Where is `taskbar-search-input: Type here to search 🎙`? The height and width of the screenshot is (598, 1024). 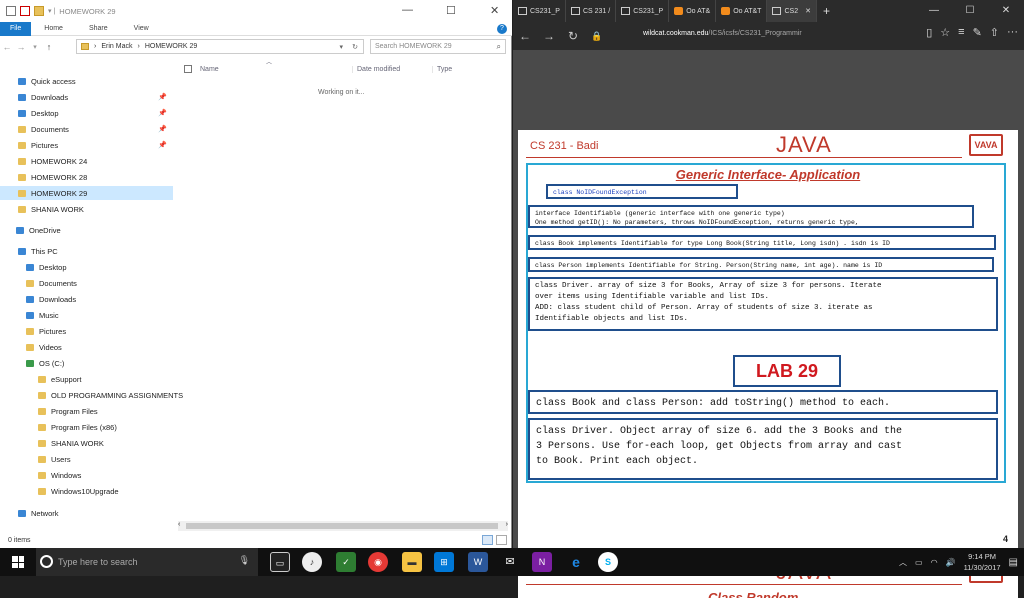 taskbar-search-input: Type here to search 🎙 is located at coordinates (147, 562).